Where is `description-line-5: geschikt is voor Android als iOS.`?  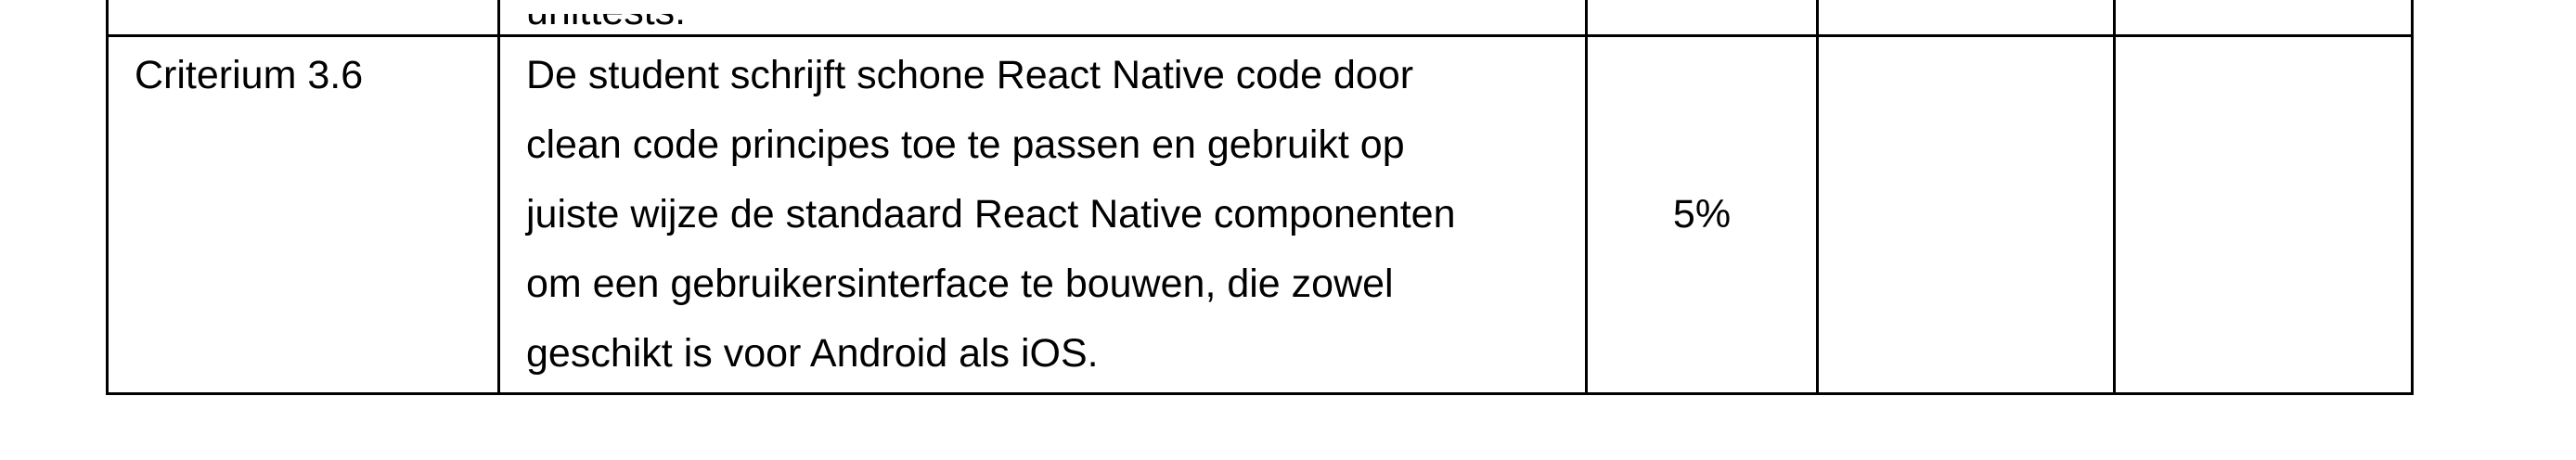 description-line-5: geschikt is voor Android als iOS. is located at coordinates (812, 353).